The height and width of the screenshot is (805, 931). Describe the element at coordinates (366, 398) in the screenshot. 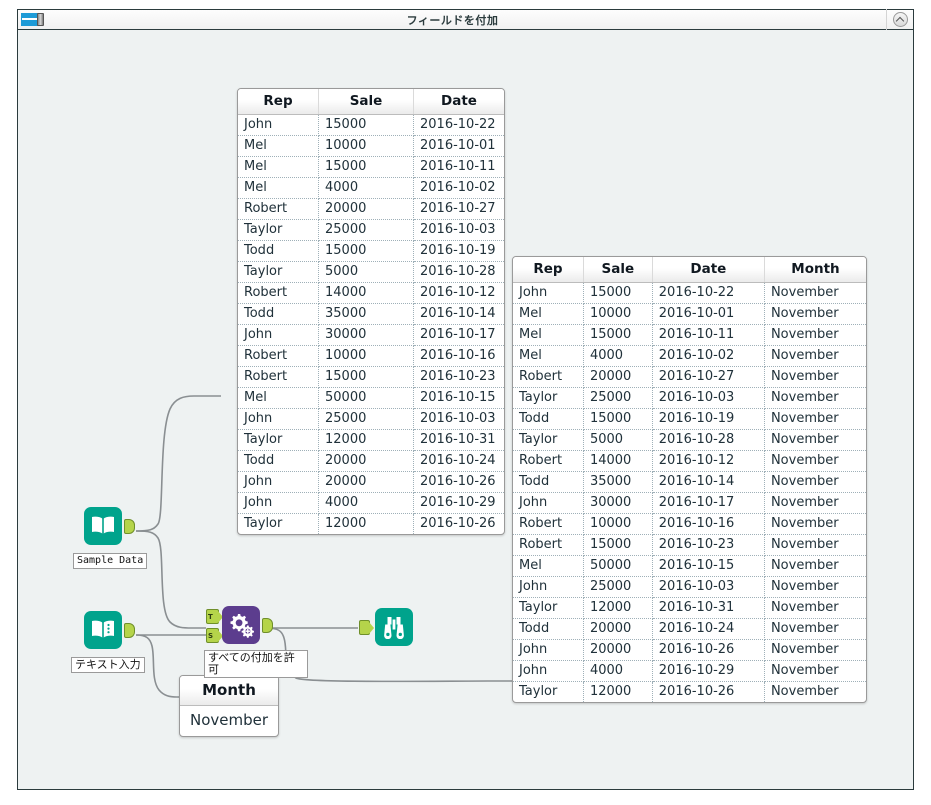

I see `table-cell: 50000` at that location.